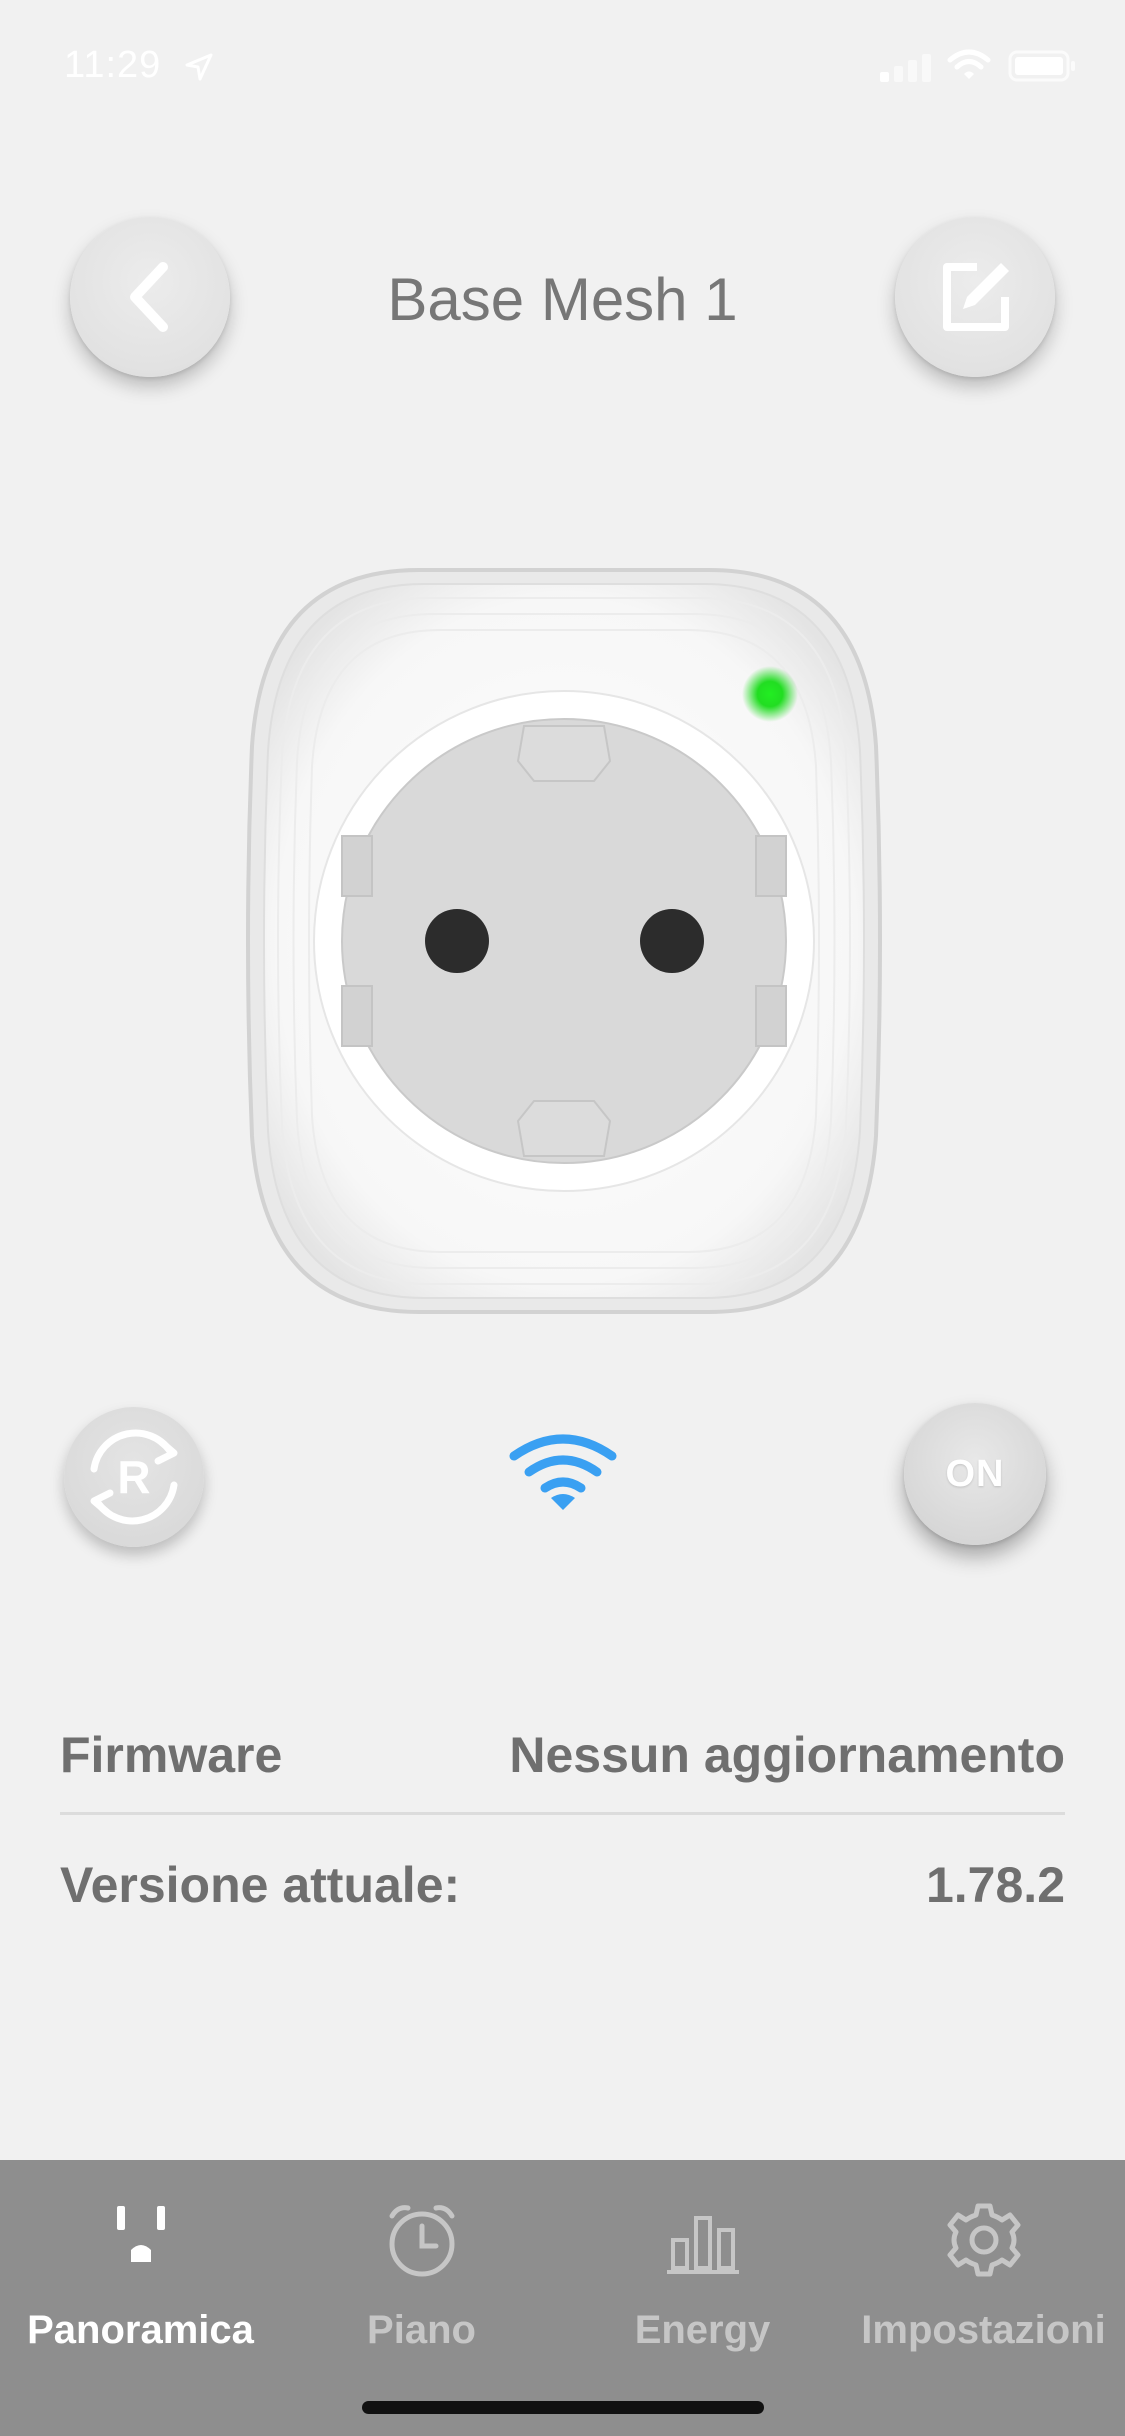 The width and height of the screenshot is (1125, 2436). I want to click on battery-icon, so click(1041, 66).